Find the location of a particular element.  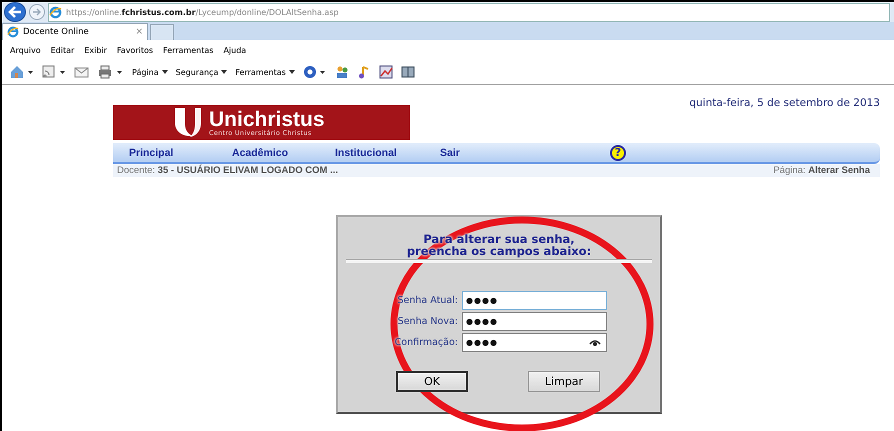

back-arrow-icon is located at coordinates (15, 12).